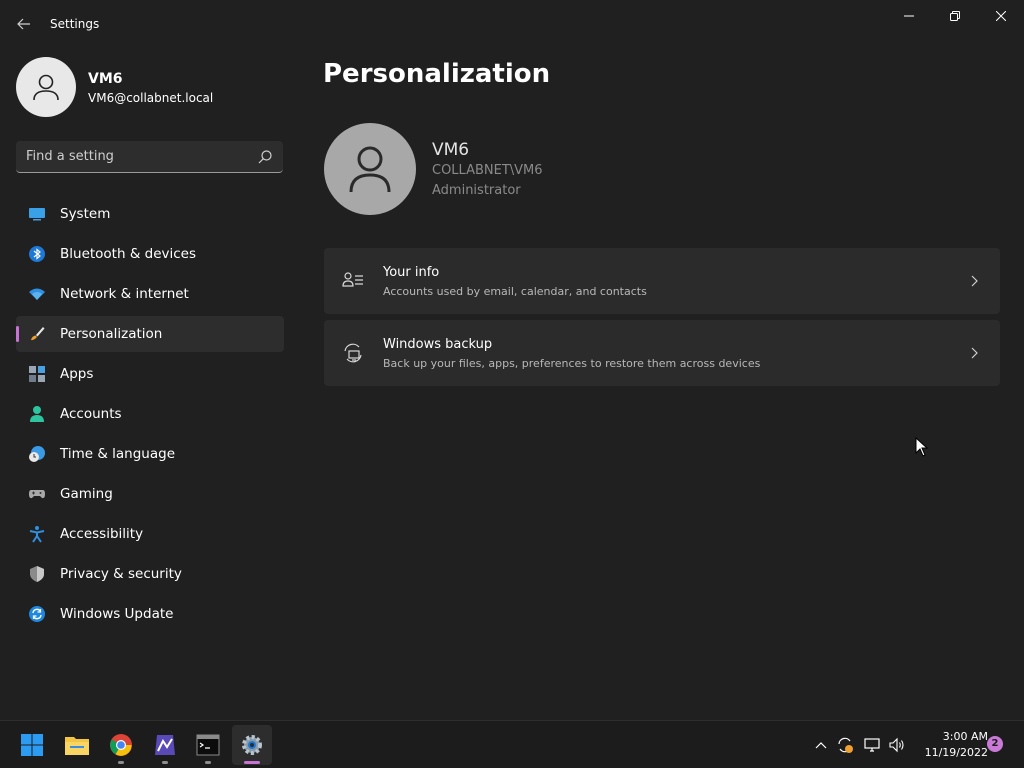 This screenshot has width=1024, height=768. I want to click on shield-icon, so click(37, 574).